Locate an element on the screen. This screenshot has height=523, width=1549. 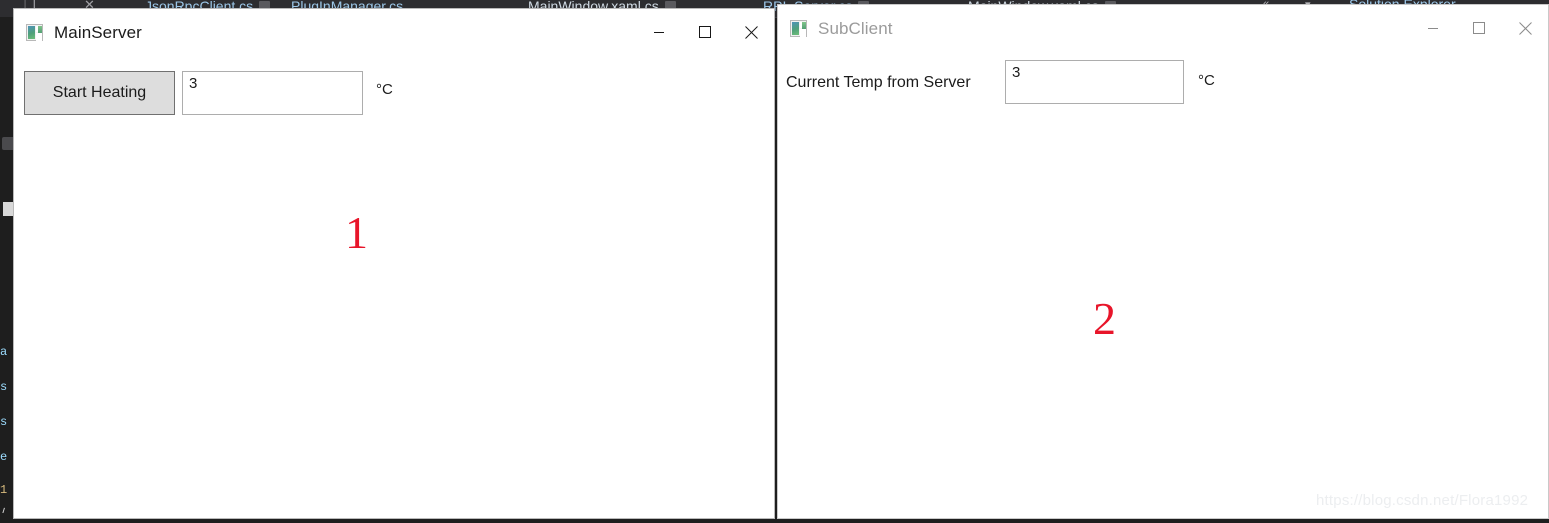
main-server-title: MainServer is located at coordinates (98, 32).